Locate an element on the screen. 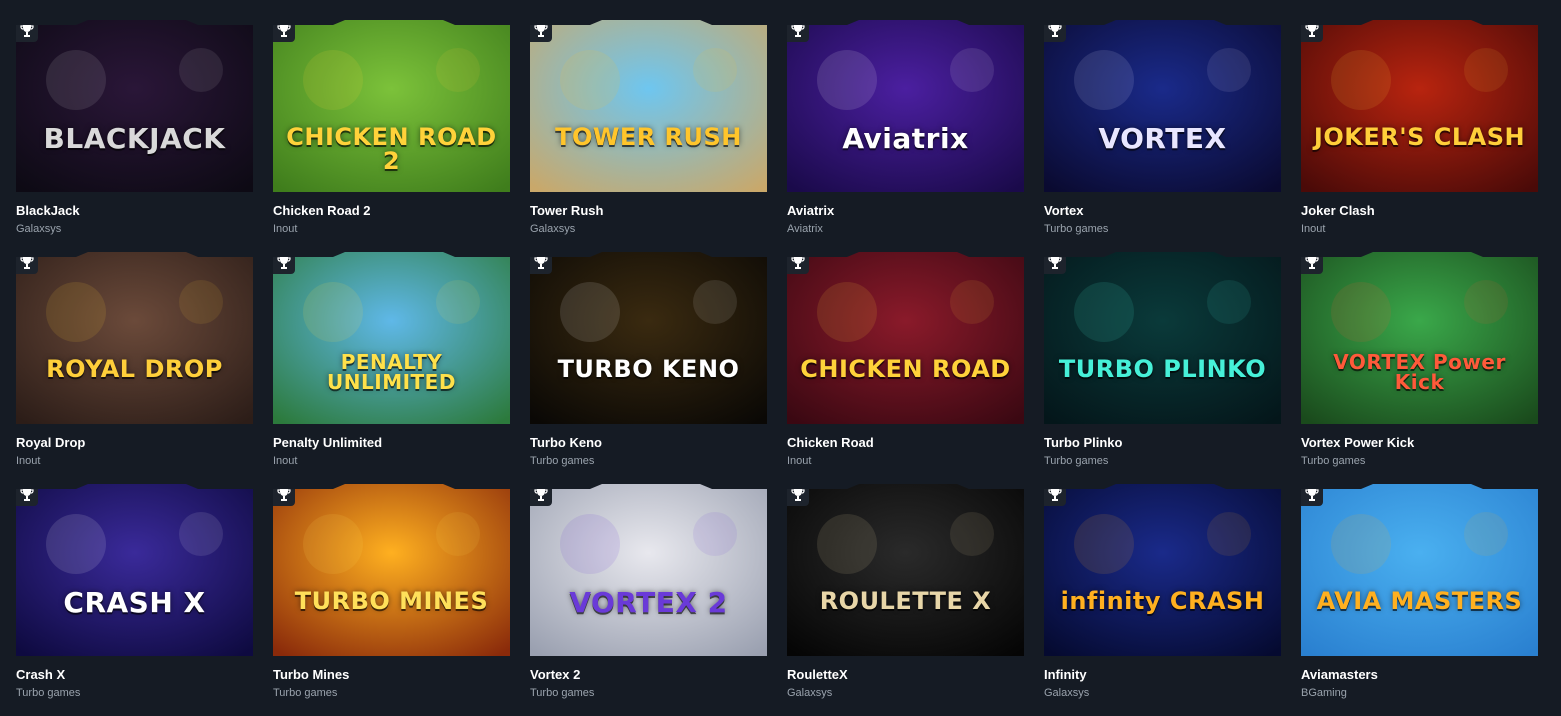 This screenshot has width=1561, height=716. game-name: Turbo Mines is located at coordinates (391, 674).